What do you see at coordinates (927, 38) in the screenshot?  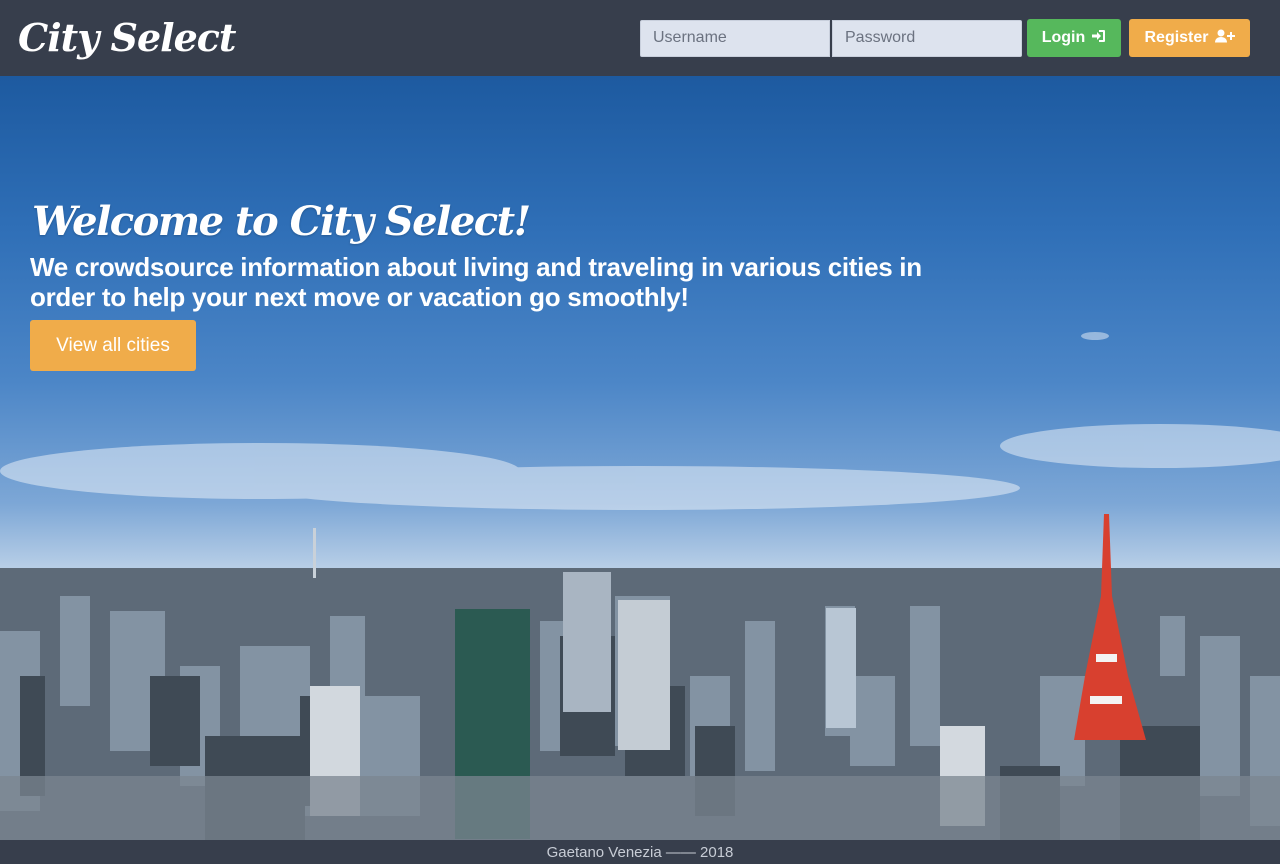 I see `password-input` at bounding box center [927, 38].